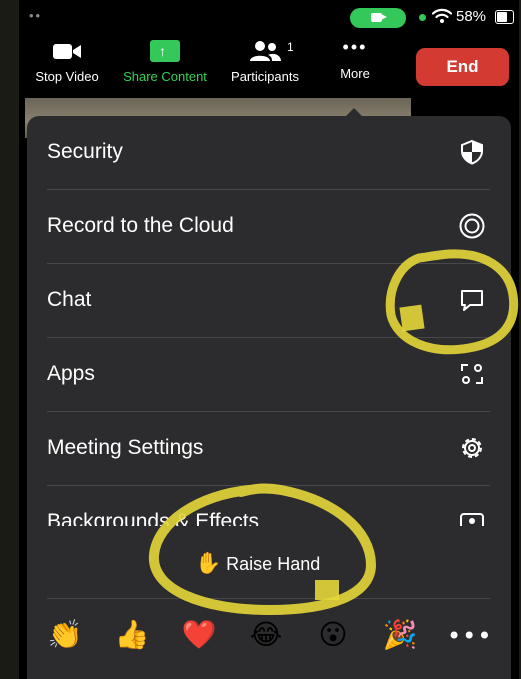  I want to click on status-bar: •• 58%, so click(269, 17).